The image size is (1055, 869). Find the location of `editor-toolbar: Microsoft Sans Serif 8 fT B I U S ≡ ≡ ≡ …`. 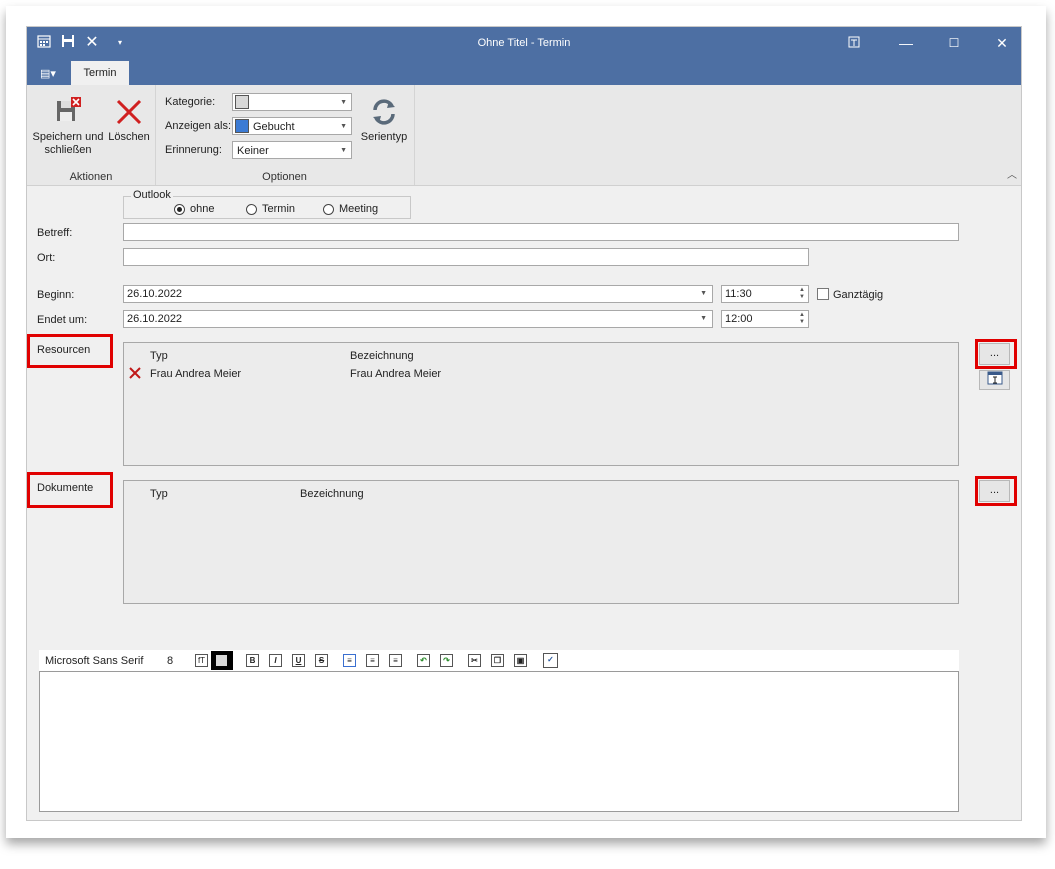

editor-toolbar: Microsoft Sans Serif 8 fT B I U S ≡ ≡ ≡ … is located at coordinates (499, 661).